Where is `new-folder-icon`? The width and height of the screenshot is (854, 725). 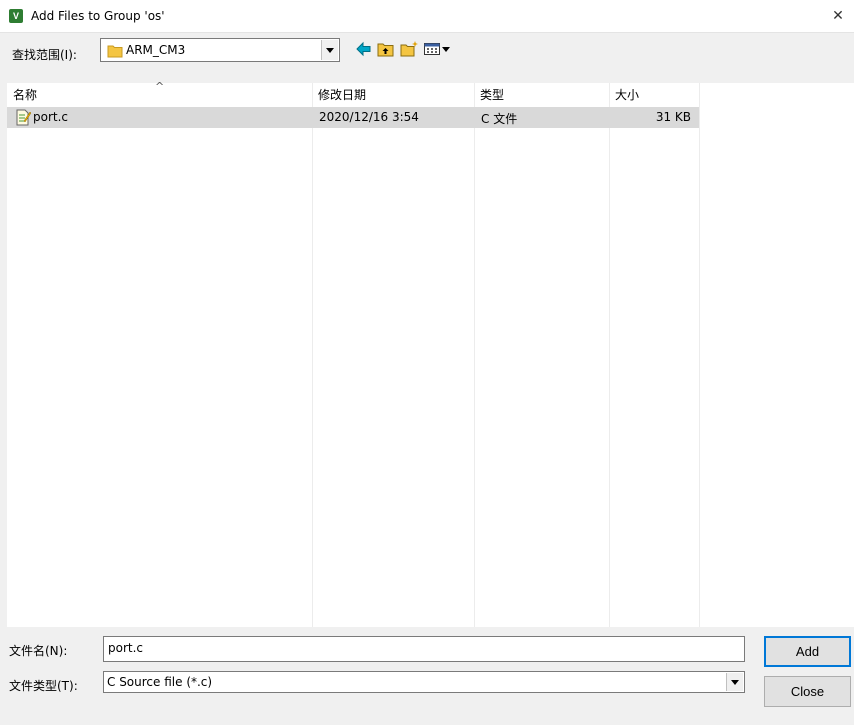 new-folder-icon is located at coordinates (409, 49).